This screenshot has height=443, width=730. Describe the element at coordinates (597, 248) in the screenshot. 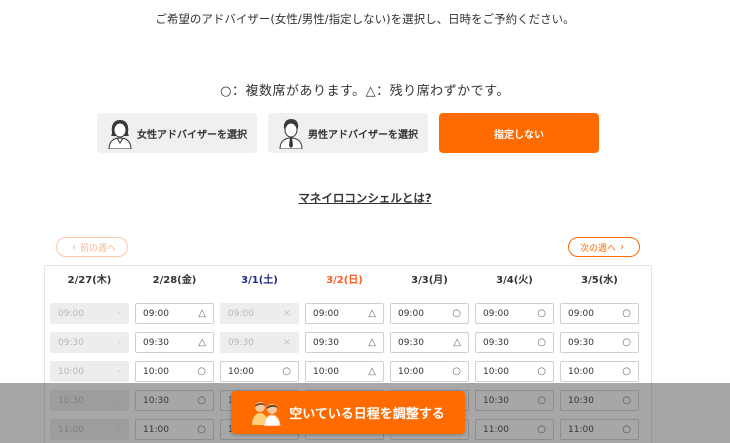

I see `next-week-label: 次の週へ` at that location.